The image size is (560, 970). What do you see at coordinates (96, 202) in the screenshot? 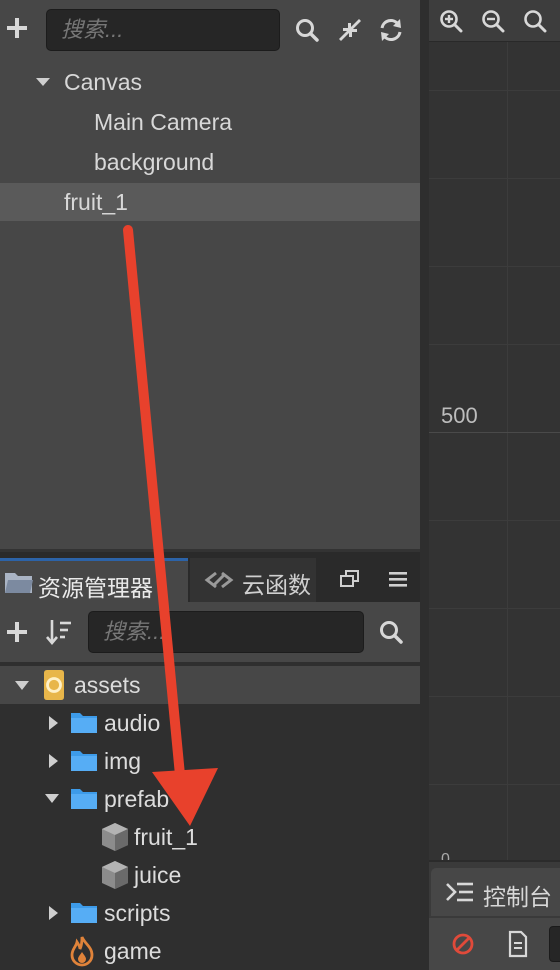
I see `tree-node-label: fruit_1` at bounding box center [96, 202].